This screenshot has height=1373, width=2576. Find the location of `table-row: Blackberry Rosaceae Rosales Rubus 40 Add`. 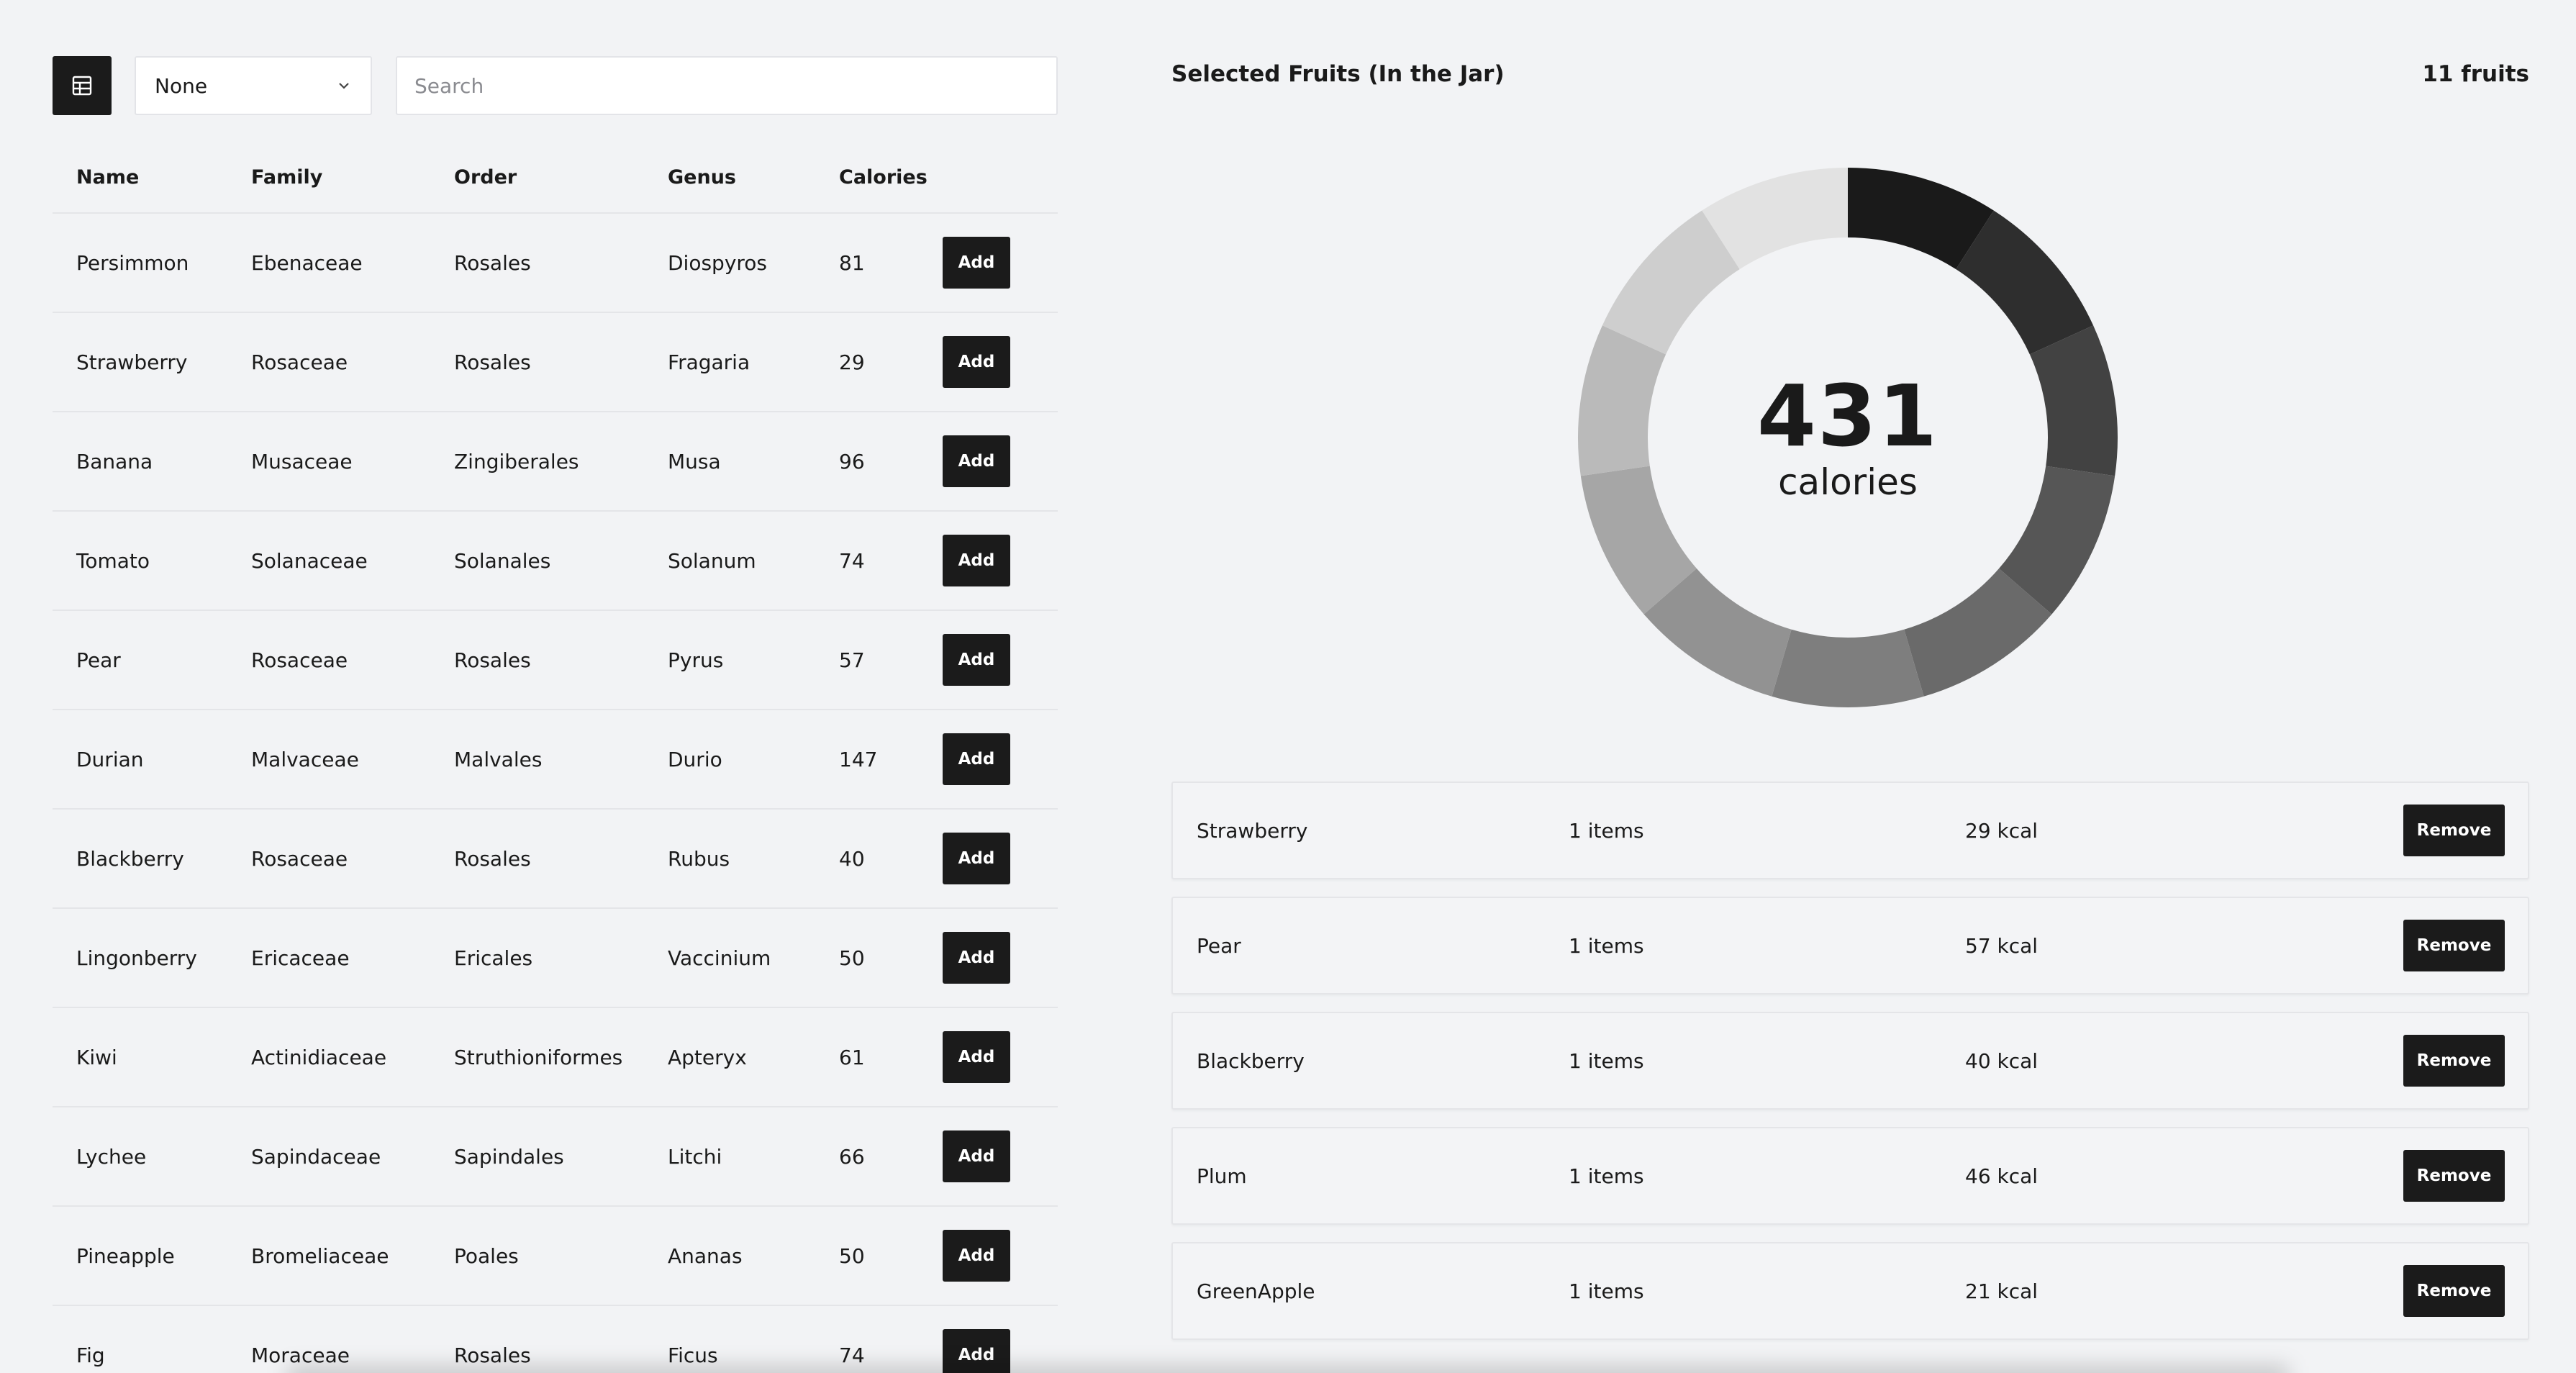

table-row: Blackberry Rosaceae Rosales Rubus 40 Add is located at coordinates (555, 859).